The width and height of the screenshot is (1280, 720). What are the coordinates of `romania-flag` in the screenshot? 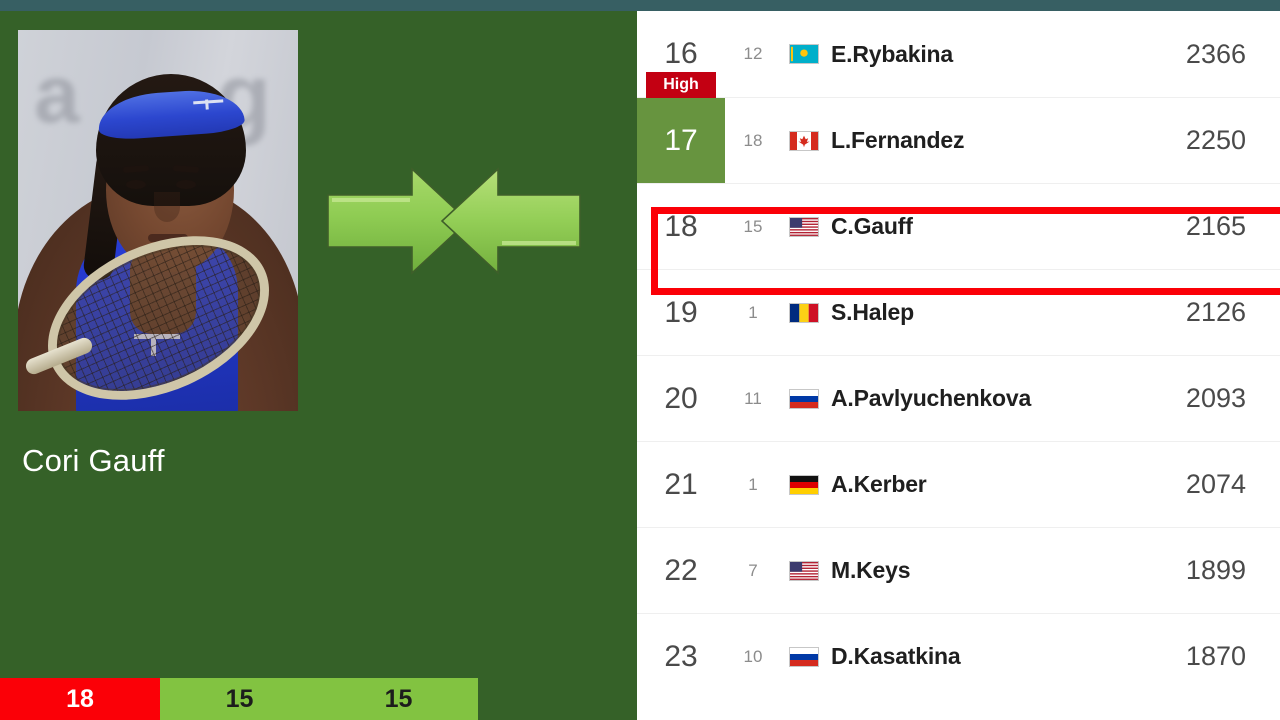 It's located at (804, 312).